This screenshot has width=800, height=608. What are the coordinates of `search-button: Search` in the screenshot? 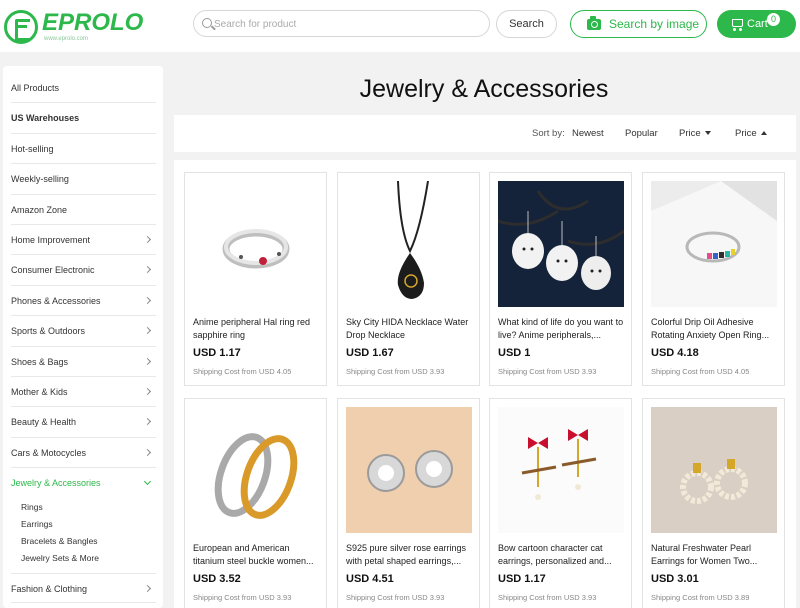 It's located at (526, 24).